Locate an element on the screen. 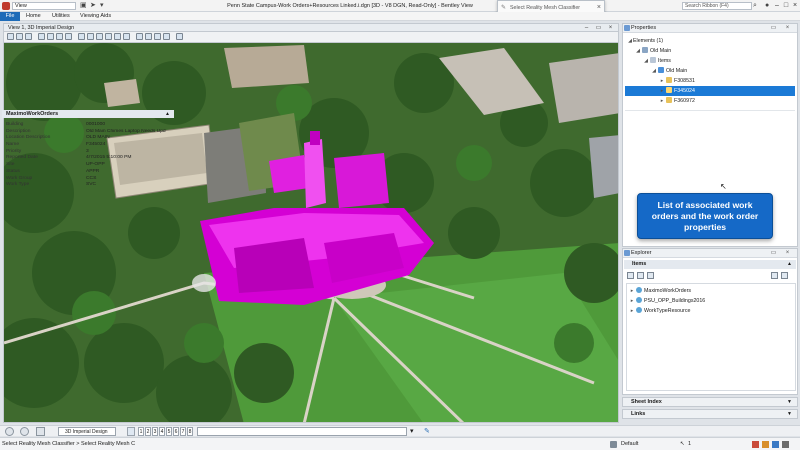 This screenshot has width=800, height=450. sheet-index-section: Sheet Index ▼ is located at coordinates (710, 402).